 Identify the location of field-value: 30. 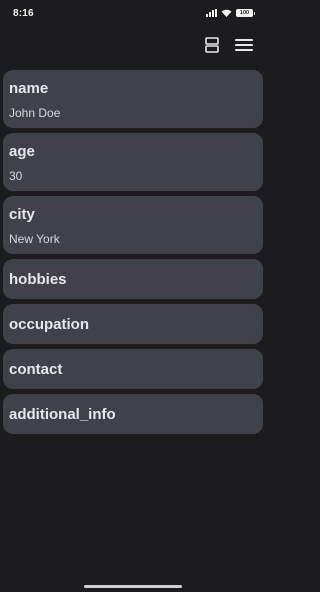
(16, 176).